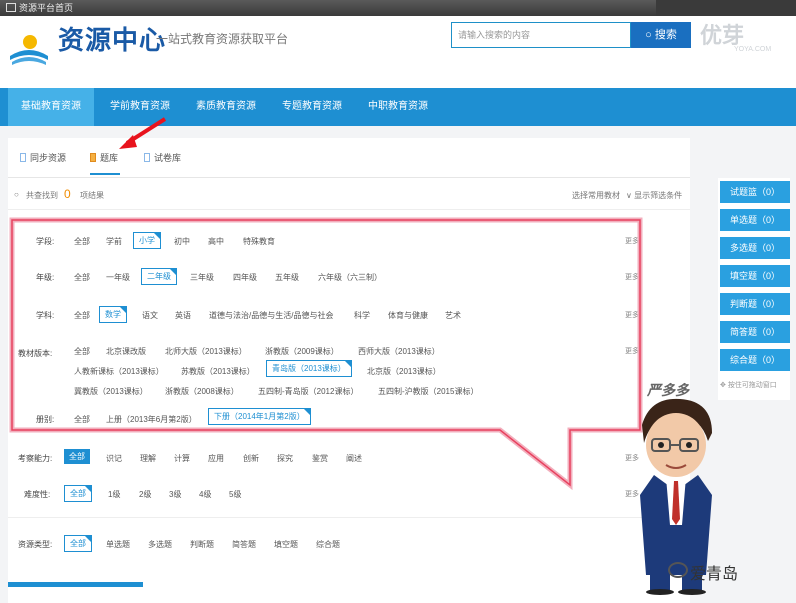  Describe the element at coordinates (206, 351) in the screenshot. I see `filter-option: 北师大版（2013课标）` at that location.